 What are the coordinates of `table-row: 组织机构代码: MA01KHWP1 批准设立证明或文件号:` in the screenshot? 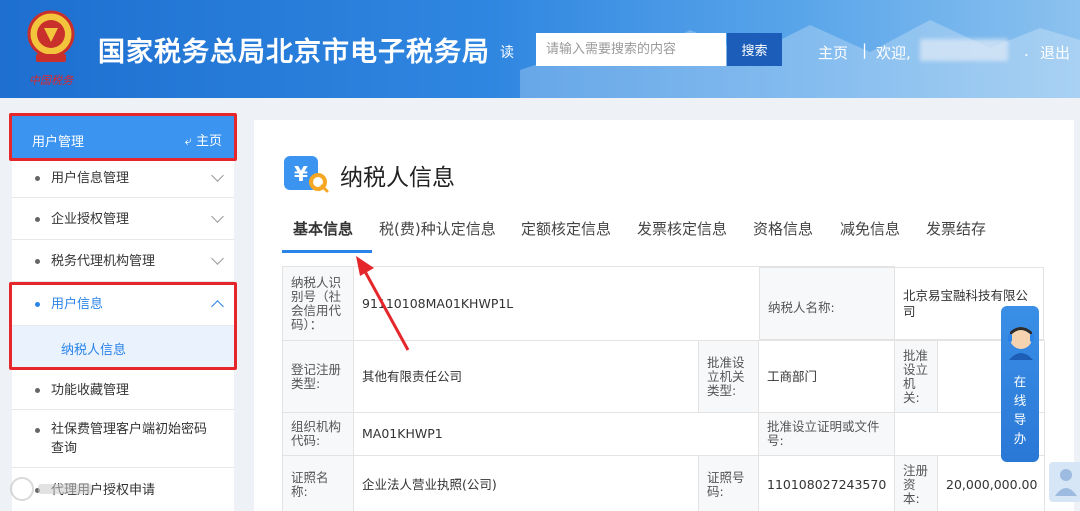 It's located at (663, 434).